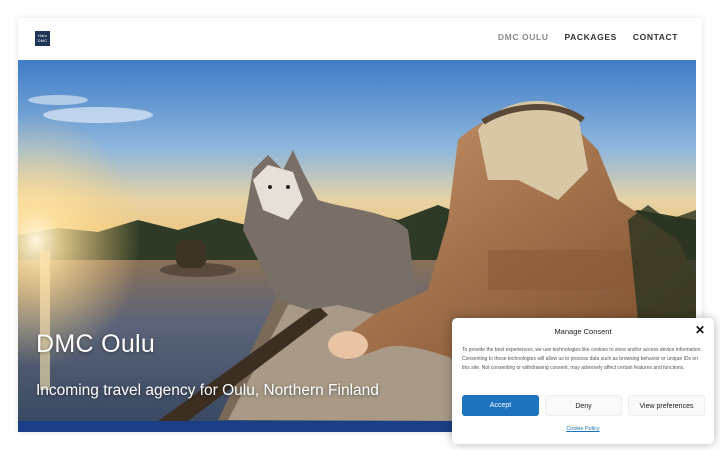 The image size is (720, 450). I want to click on site-logo: Halo DMC, so click(42, 38).